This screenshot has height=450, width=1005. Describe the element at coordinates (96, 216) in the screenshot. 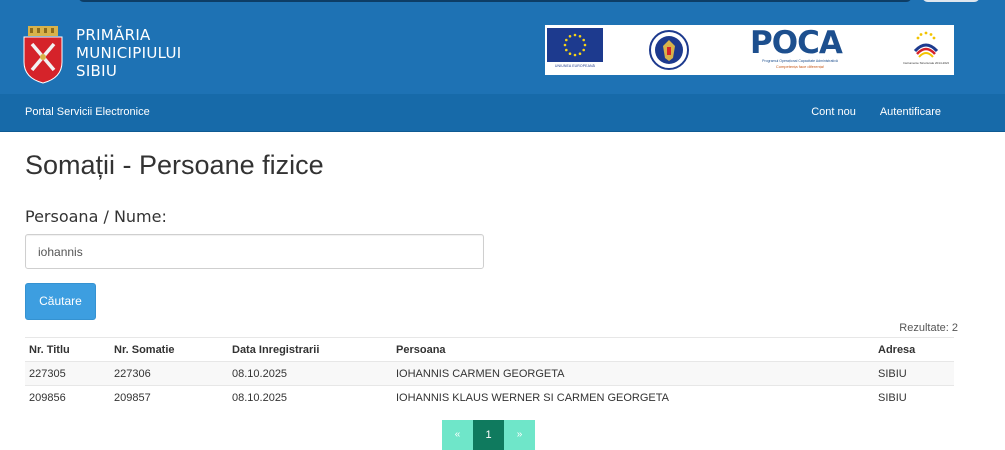

I see `person-name-label: Persoana / Nume:` at that location.